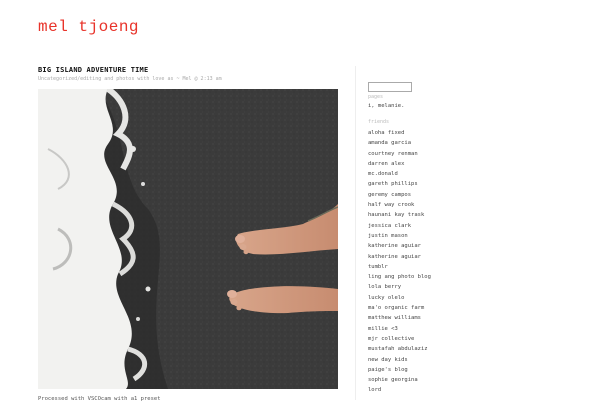  What do you see at coordinates (386, 106) in the screenshot?
I see `page-link-about: i, melanie.` at bounding box center [386, 106].